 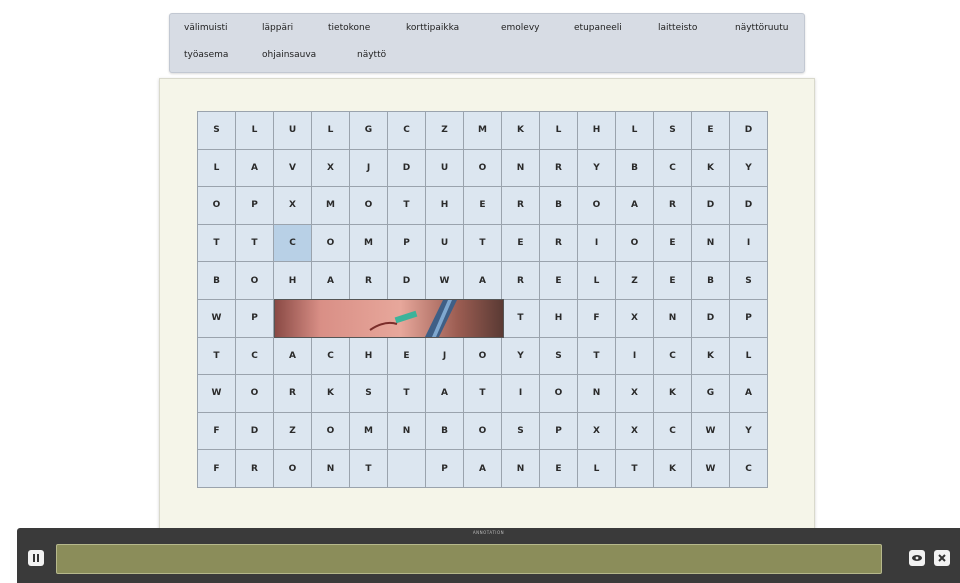 What do you see at coordinates (917, 558) in the screenshot?
I see `view-button` at bounding box center [917, 558].